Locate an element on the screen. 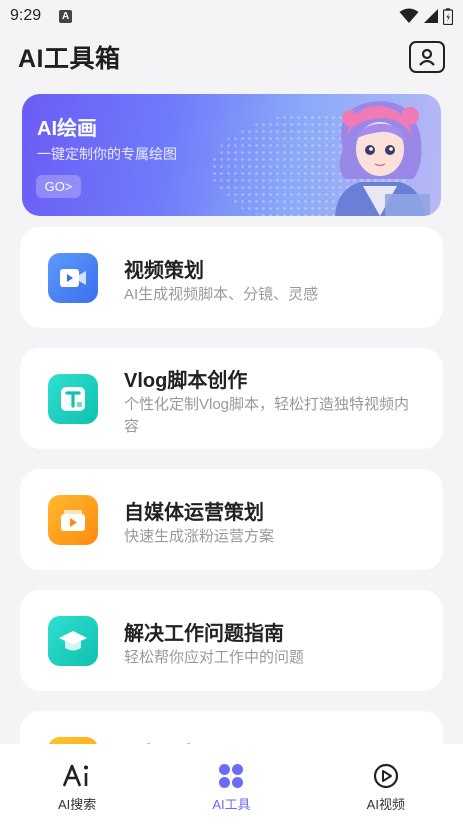 The width and height of the screenshot is (463, 824). card-title: 自媒体运营策划 is located at coordinates (194, 513).